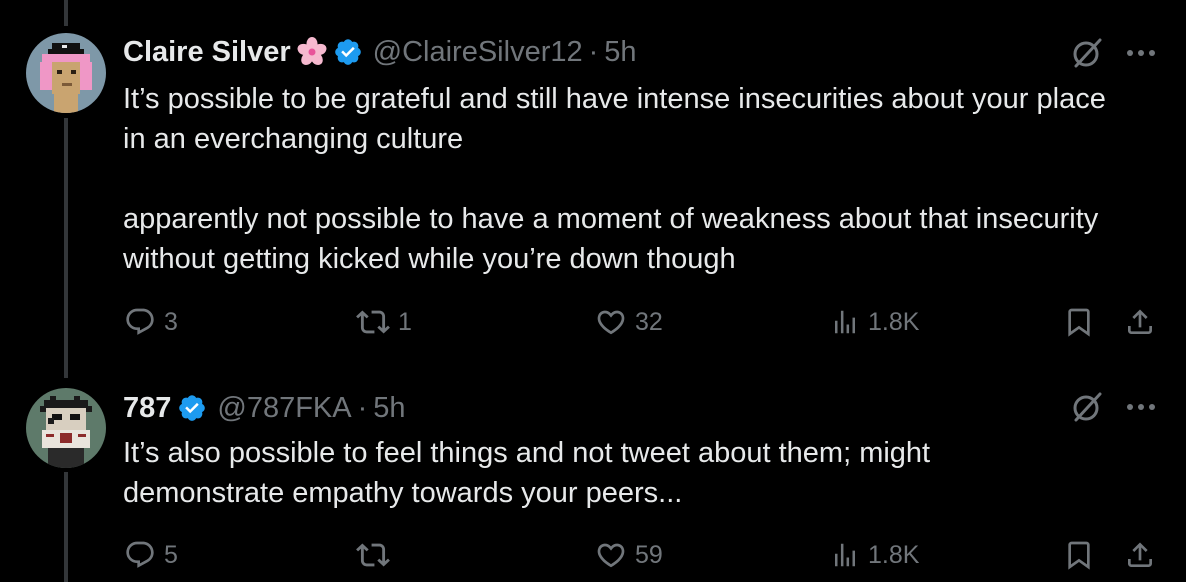  What do you see at coordinates (405, 321) in the screenshot?
I see `repost-count: 1` at bounding box center [405, 321].